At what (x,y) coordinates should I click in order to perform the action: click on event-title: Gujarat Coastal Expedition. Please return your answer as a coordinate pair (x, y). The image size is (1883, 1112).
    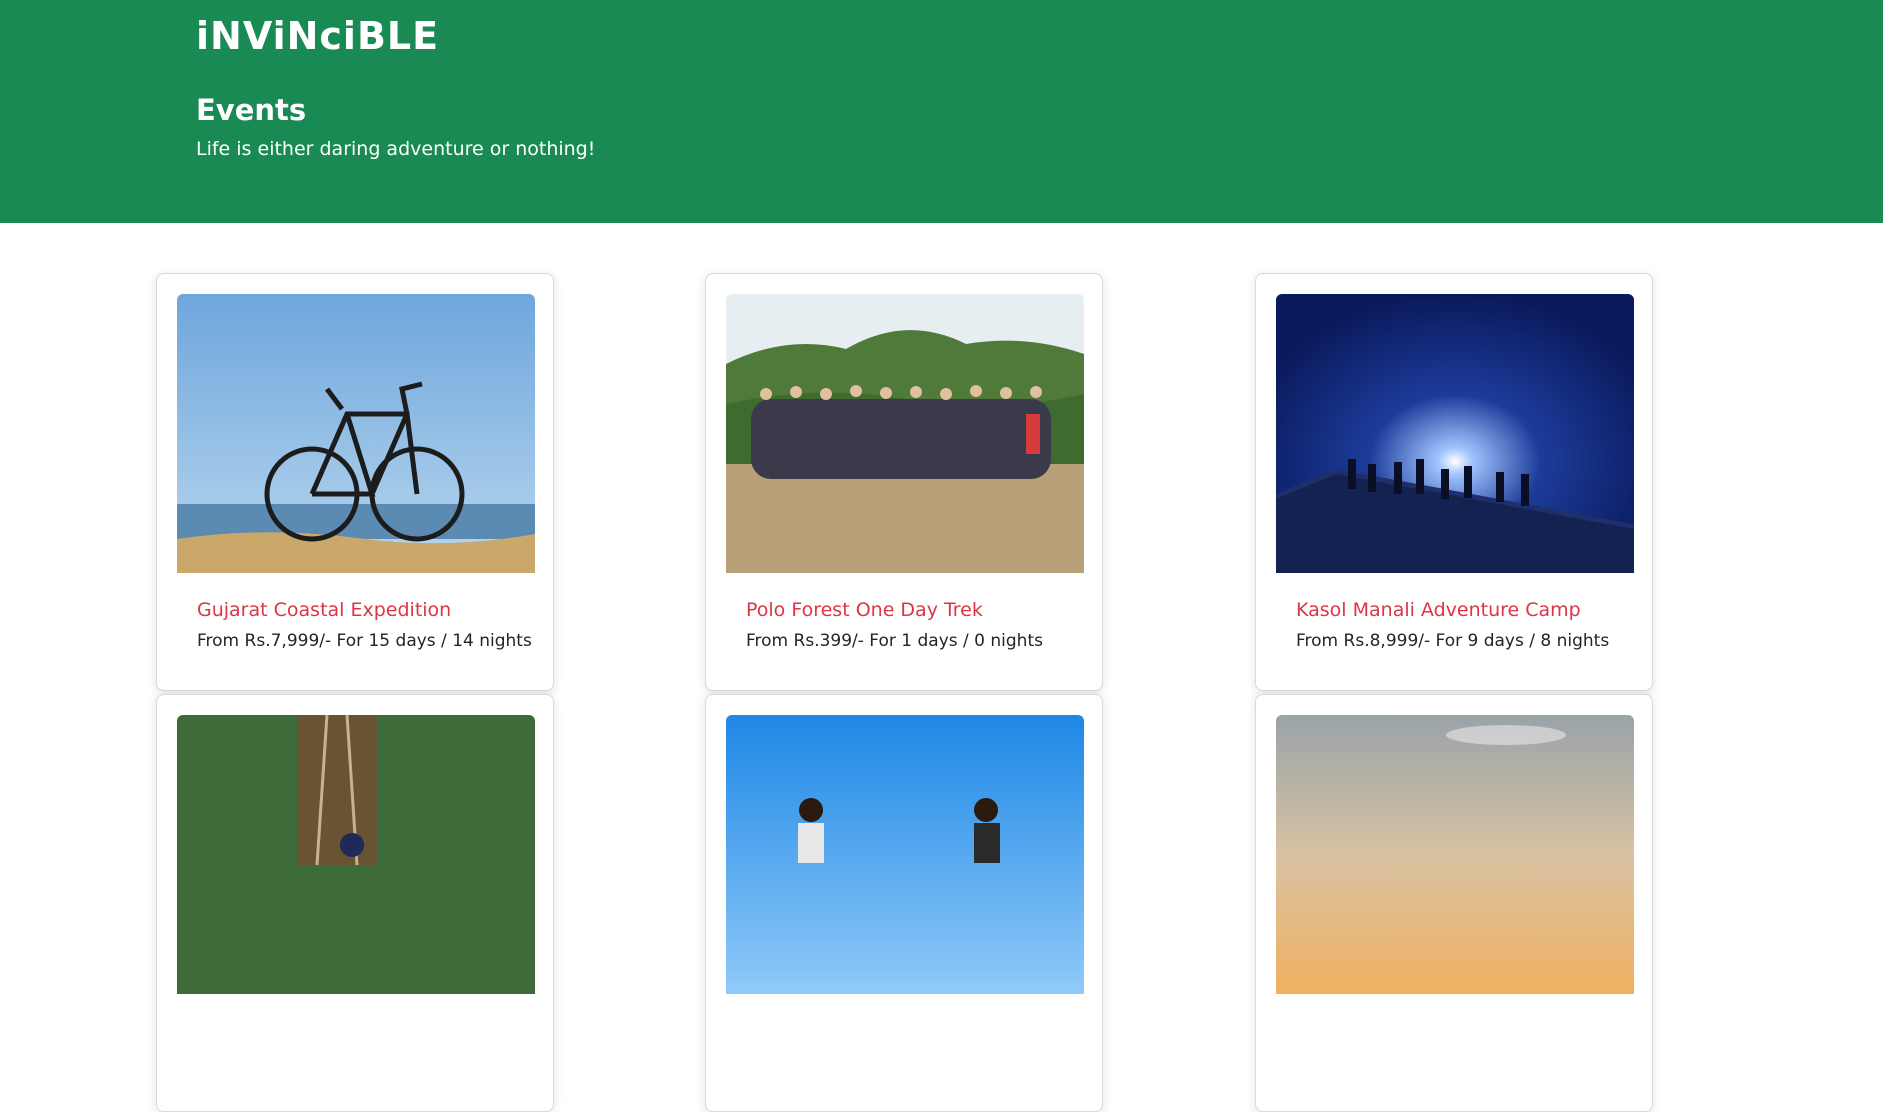
    Looking at the image, I should click on (324, 610).